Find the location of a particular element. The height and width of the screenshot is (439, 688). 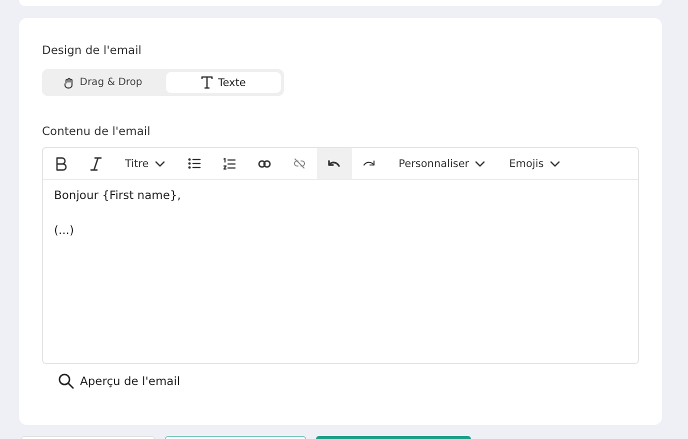

bulleted-list-icon is located at coordinates (194, 163).